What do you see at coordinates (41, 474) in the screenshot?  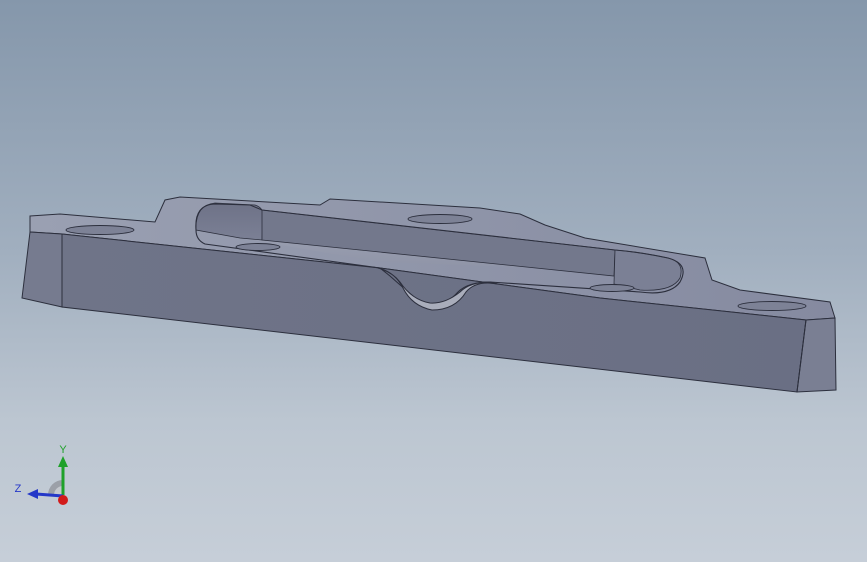 I see `triad-graphic: Y Z` at bounding box center [41, 474].